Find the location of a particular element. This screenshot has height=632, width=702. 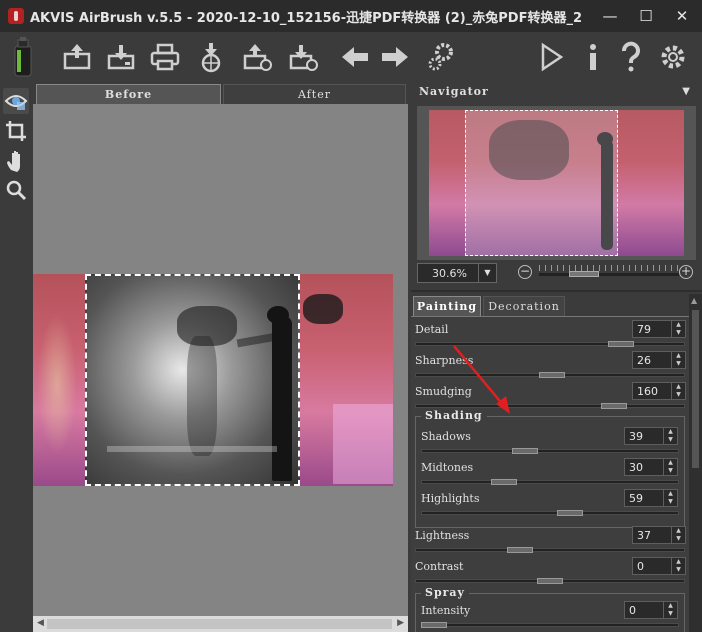

undo-arrow-icon is located at coordinates (355, 57).